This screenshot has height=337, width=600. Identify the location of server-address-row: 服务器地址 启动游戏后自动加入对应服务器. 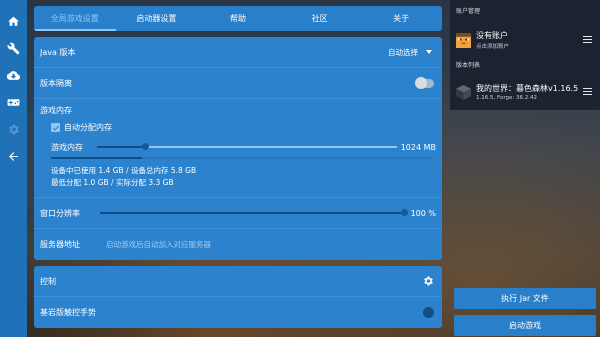
(238, 244).